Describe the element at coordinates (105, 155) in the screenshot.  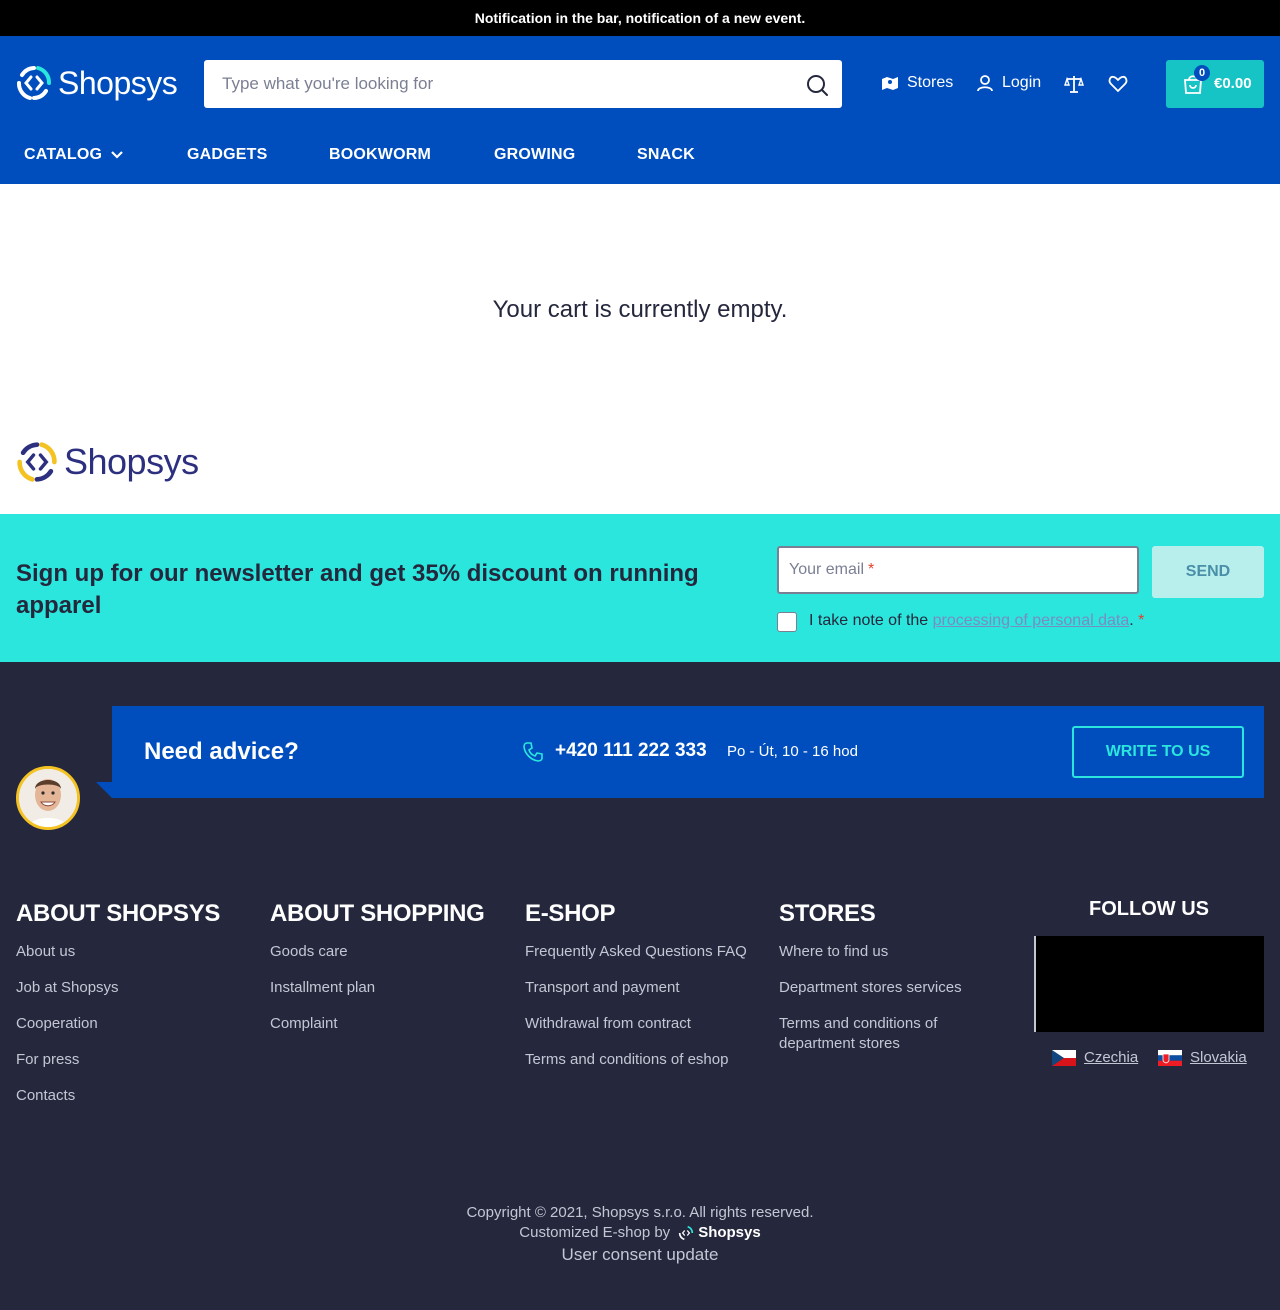
I see `nav-item-catalog: CATALOG` at that location.